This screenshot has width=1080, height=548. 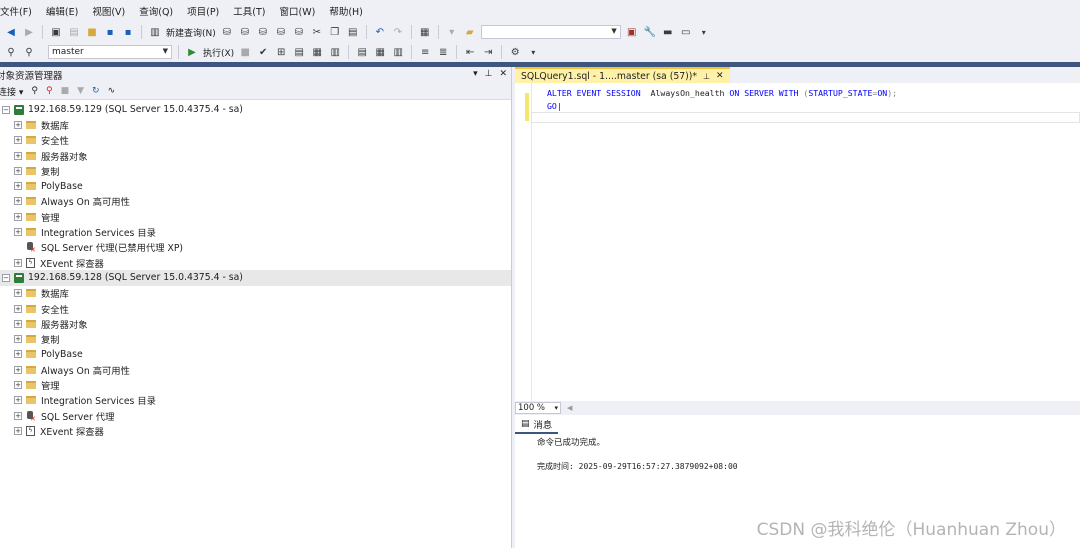 I want to click on solution-config-dropdown: ▾, so click(x=452, y=32).